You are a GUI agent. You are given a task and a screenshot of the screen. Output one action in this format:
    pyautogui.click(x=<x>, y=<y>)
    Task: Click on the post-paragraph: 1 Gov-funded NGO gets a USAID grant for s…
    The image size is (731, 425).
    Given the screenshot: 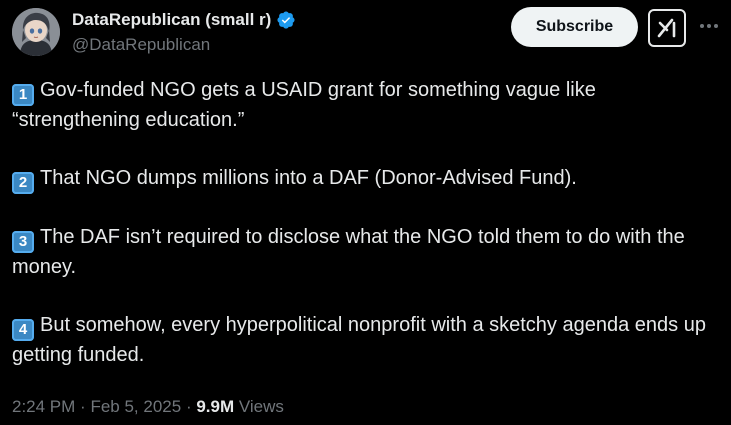 What is the action you would take?
    pyautogui.click(x=367, y=105)
    